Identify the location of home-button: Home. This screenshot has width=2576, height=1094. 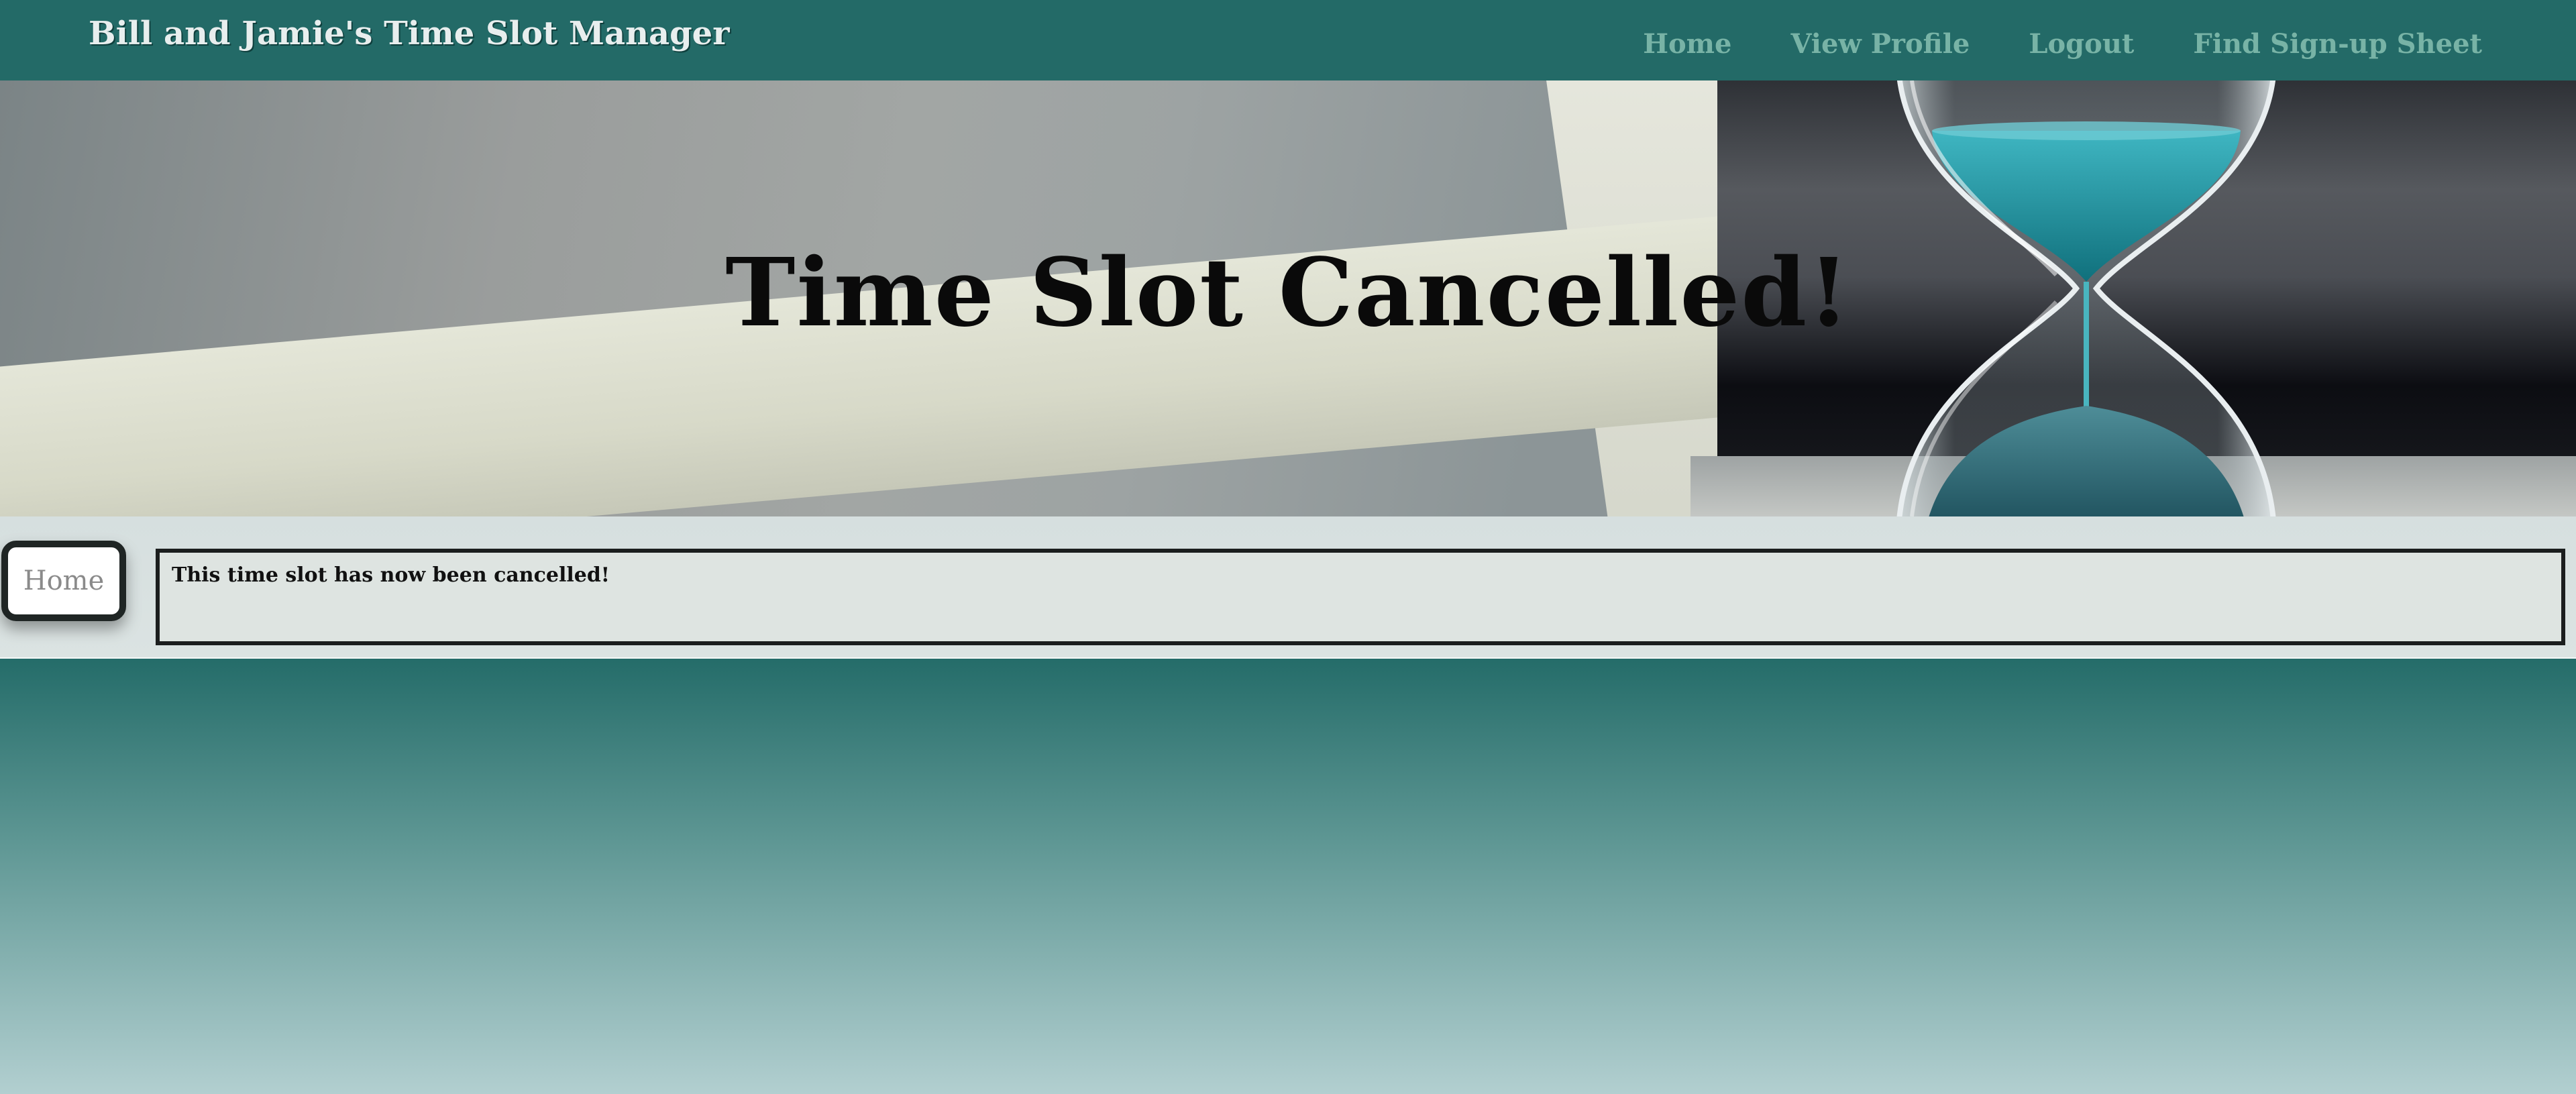
(63, 581).